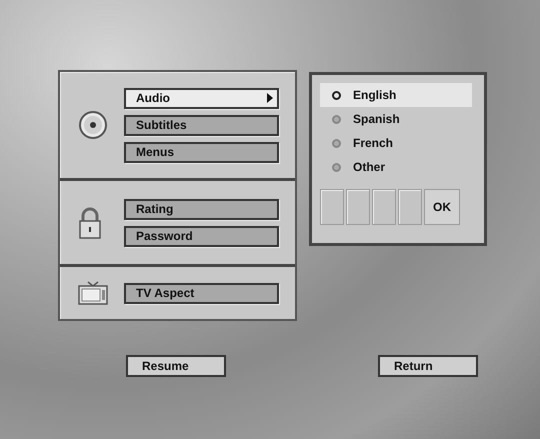 This screenshot has height=439, width=540. Describe the element at coordinates (270, 98) in the screenshot. I see `caret-icon` at that location.